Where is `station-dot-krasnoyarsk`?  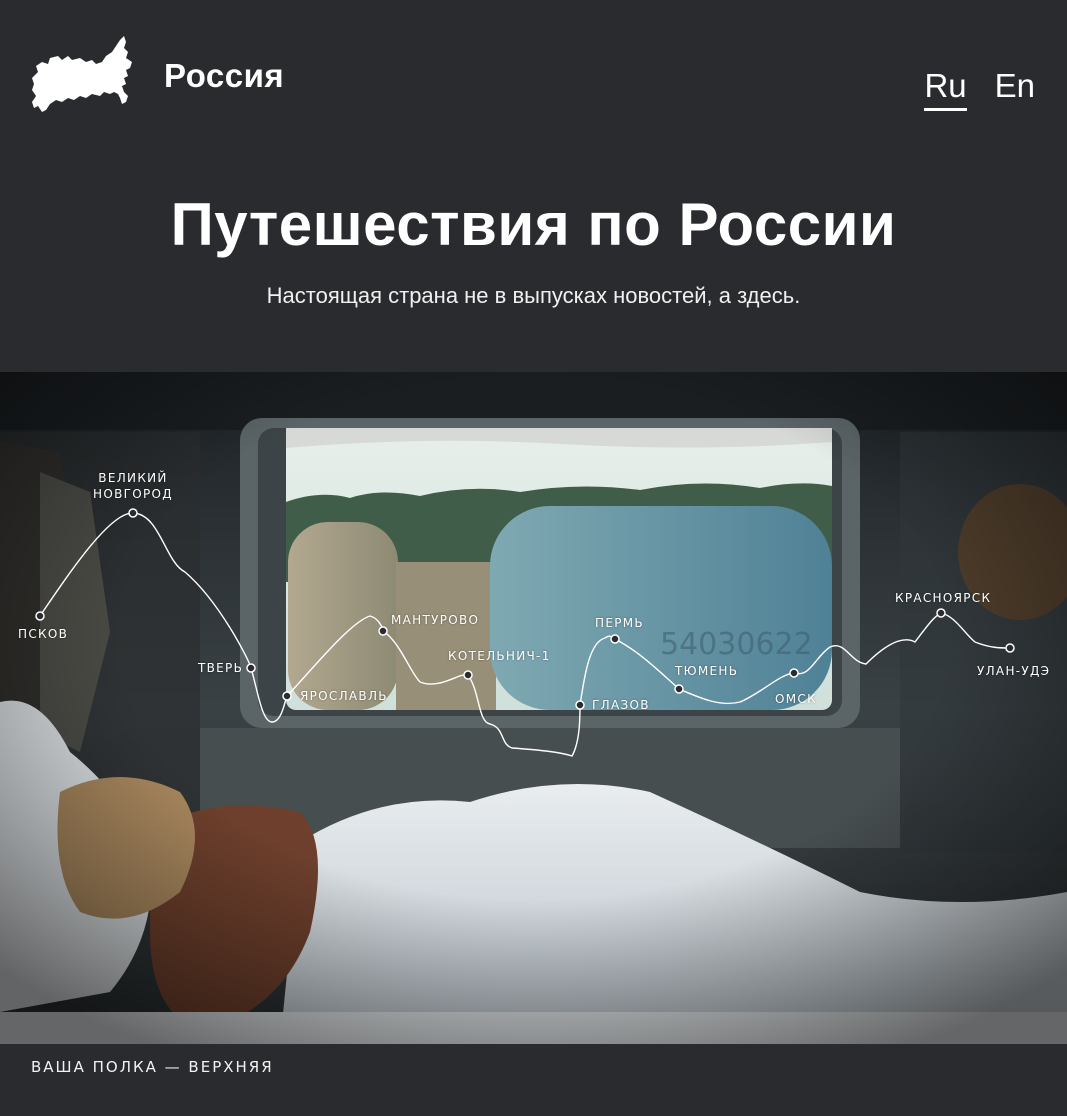
station-dot-krasnoyarsk is located at coordinates (941, 613).